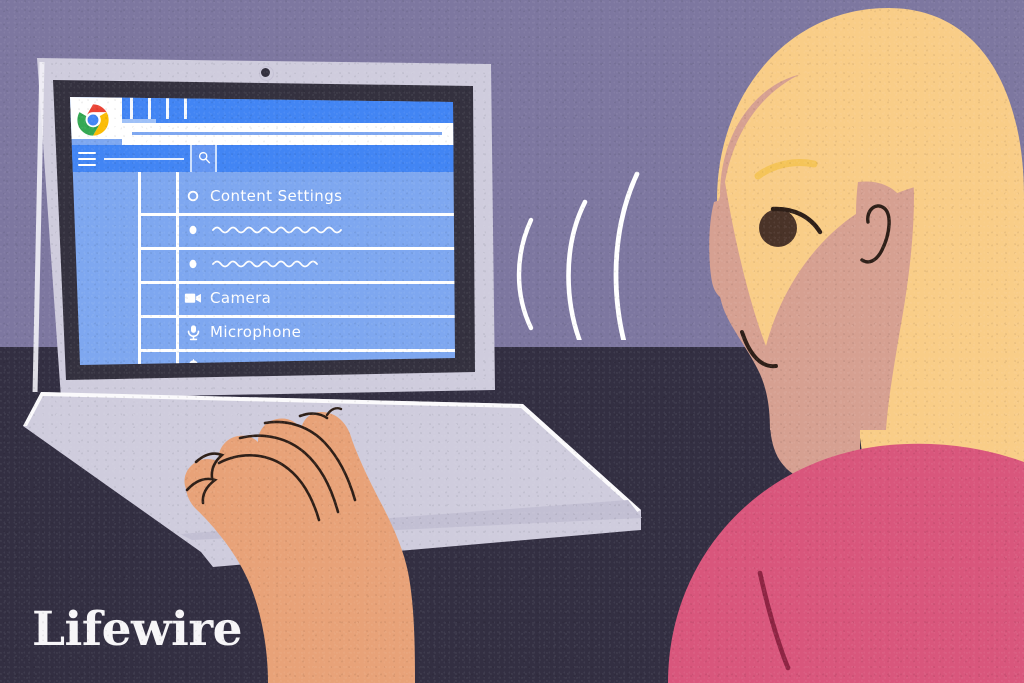 Image resolution: width=1024 pixels, height=683 pixels. I want to click on eye, so click(778, 228).